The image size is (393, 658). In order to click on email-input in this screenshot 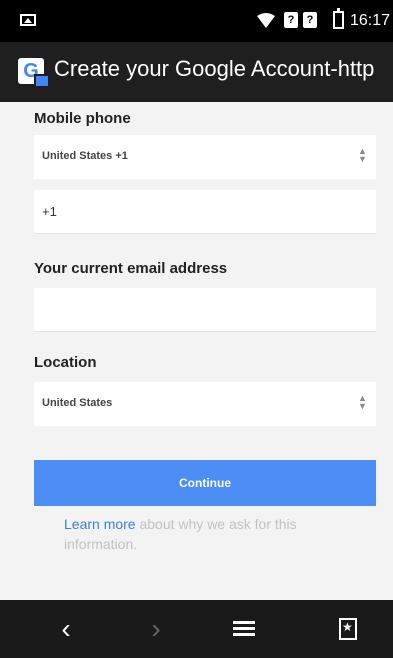, I will do `click(205, 310)`.